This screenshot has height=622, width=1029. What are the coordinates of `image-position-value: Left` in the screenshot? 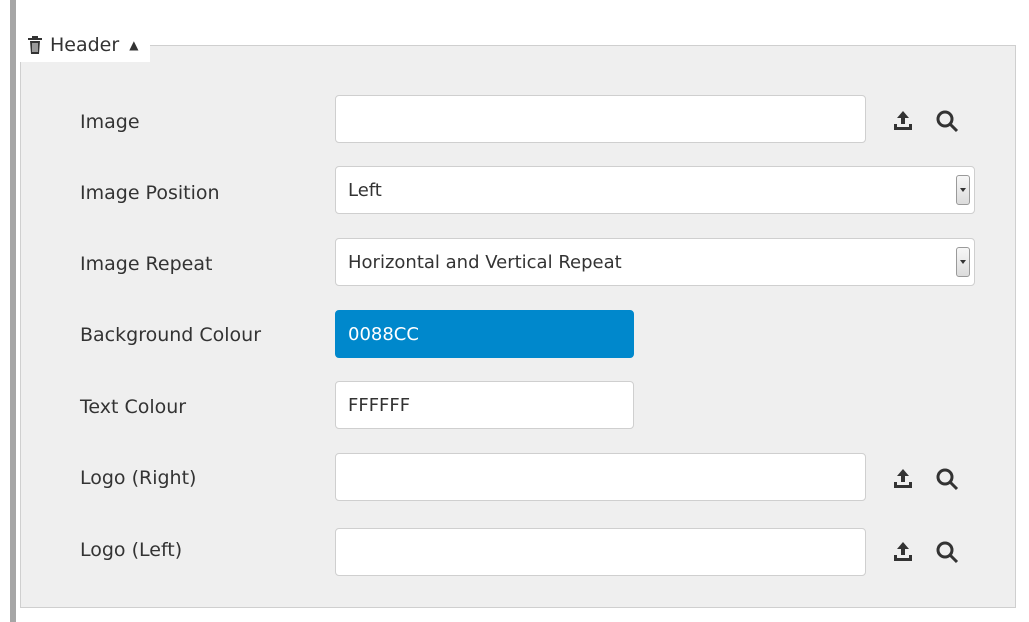 It's located at (365, 190).